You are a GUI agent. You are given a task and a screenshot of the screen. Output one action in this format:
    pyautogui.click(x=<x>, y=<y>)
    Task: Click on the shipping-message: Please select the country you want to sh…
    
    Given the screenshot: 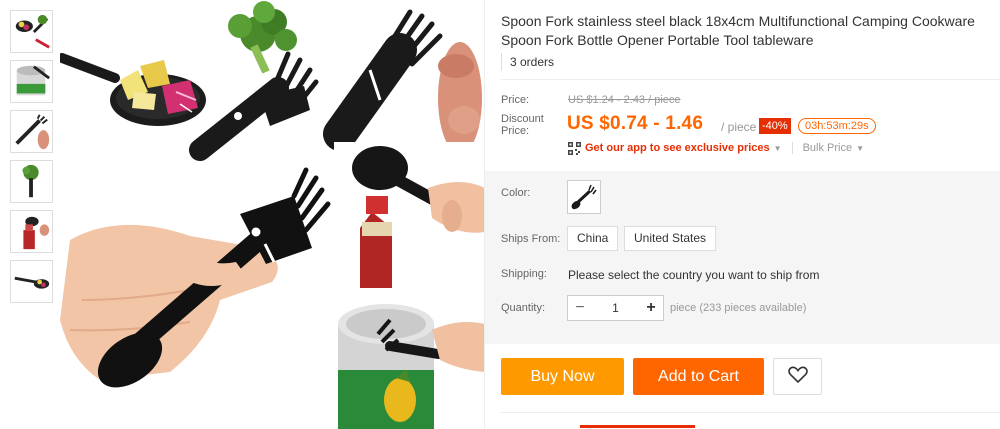 What is the action you would take?
    pyautogui.click(x=694, y=275)
    